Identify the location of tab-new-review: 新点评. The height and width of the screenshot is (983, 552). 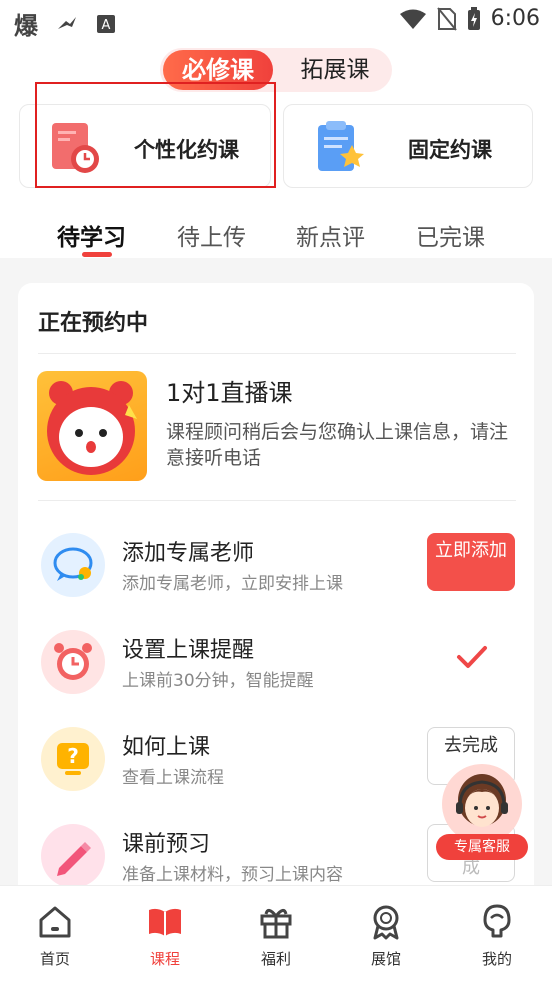
(330, 235).